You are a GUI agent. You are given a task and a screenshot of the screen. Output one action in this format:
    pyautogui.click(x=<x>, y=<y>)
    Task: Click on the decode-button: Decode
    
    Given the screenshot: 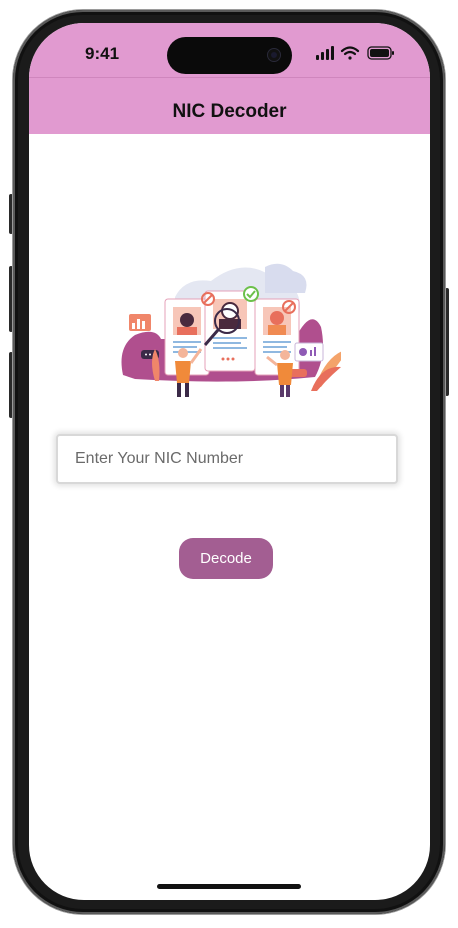 What is the action you would take?
    pyautogui.click(x=226, y=558)
    